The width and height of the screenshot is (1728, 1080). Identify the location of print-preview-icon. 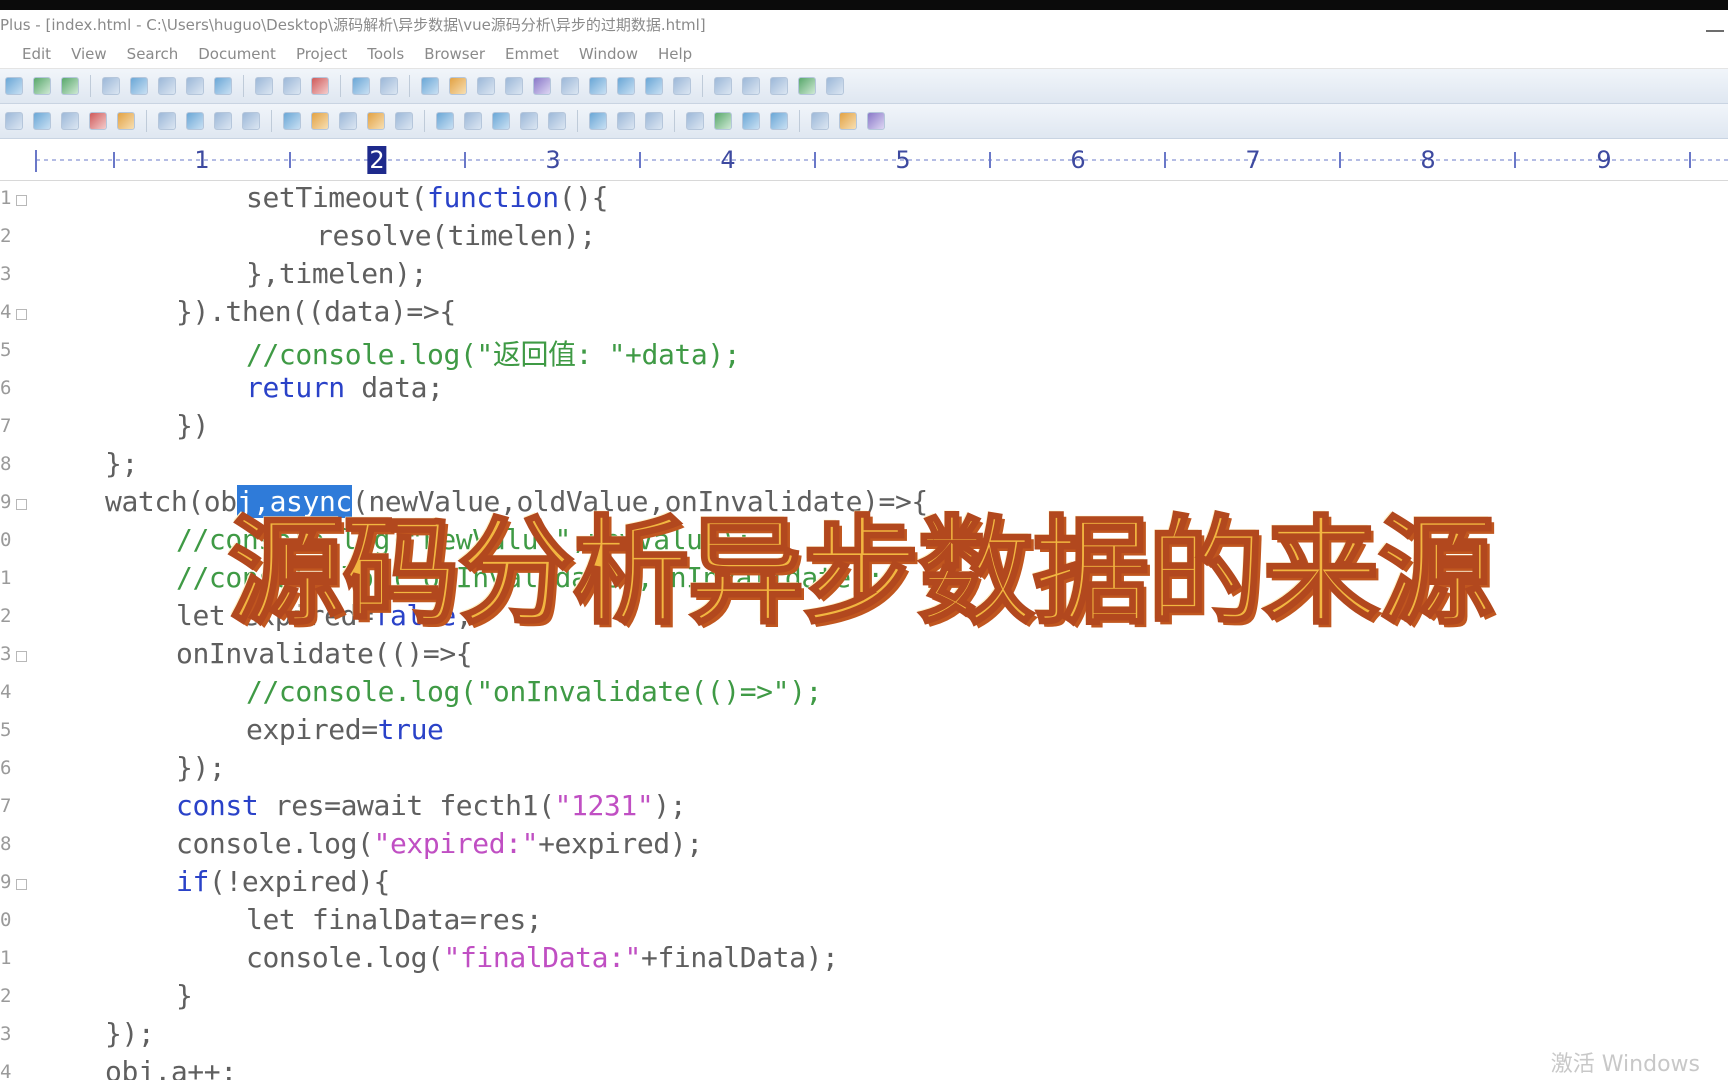
(111, 86).